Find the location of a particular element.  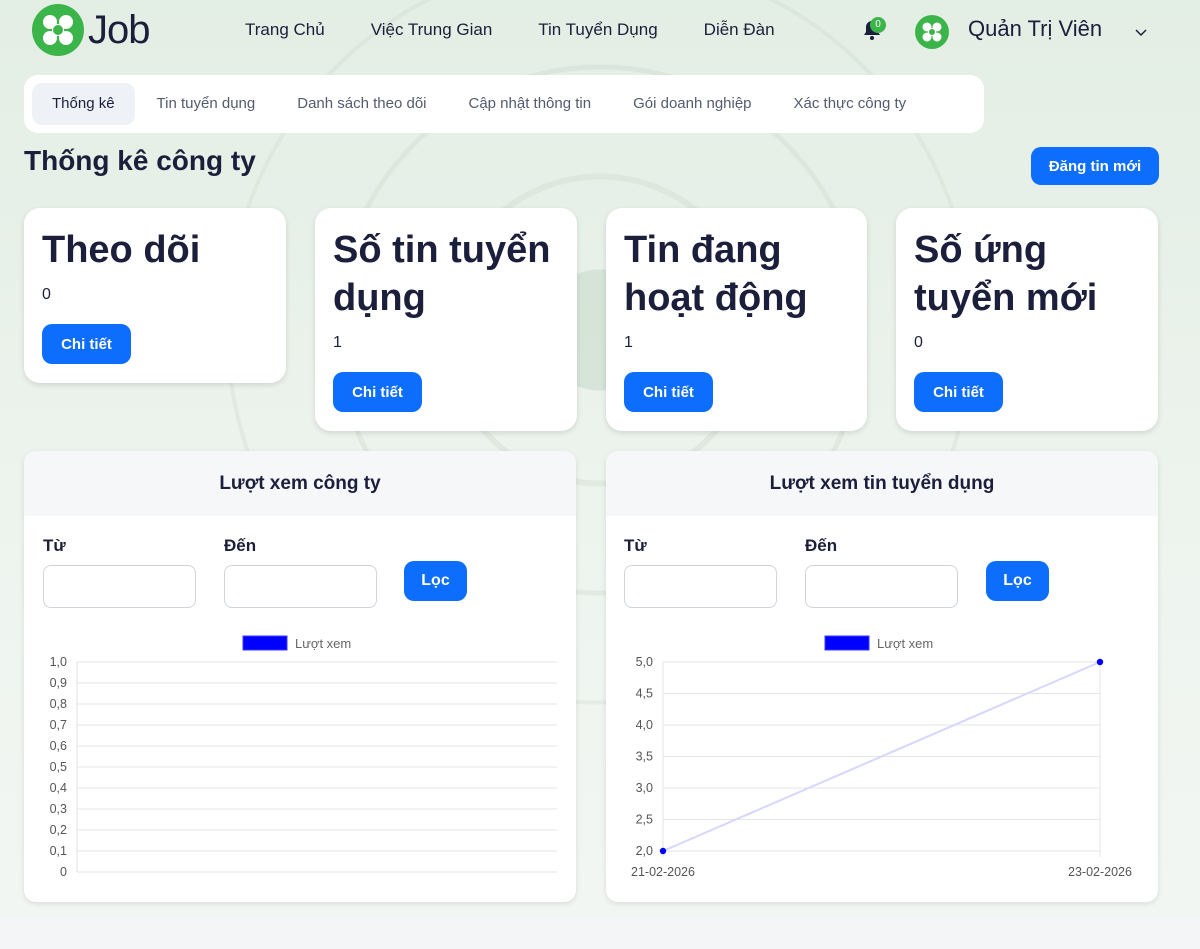

stat-card-job-count: Số tin tuyển dụng 1 Chi tiết is located at coordinates (446, 319).